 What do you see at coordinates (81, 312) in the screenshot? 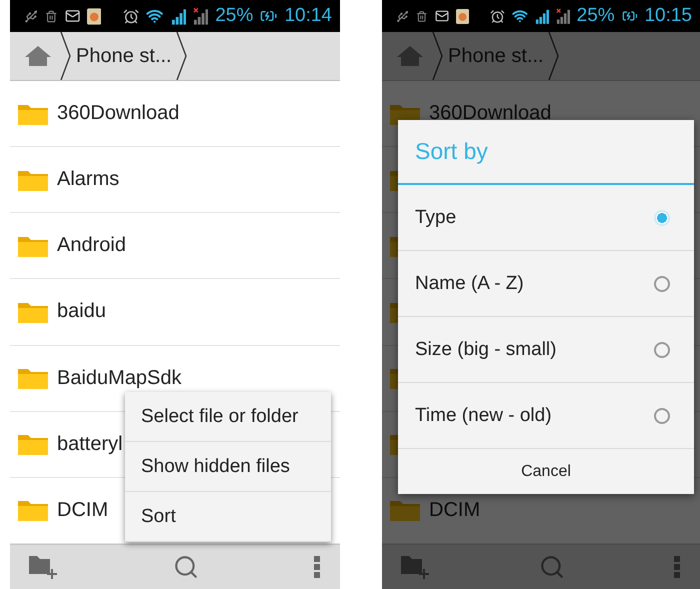
I see `folder-name: baidu` at bounding box center [81, 312].